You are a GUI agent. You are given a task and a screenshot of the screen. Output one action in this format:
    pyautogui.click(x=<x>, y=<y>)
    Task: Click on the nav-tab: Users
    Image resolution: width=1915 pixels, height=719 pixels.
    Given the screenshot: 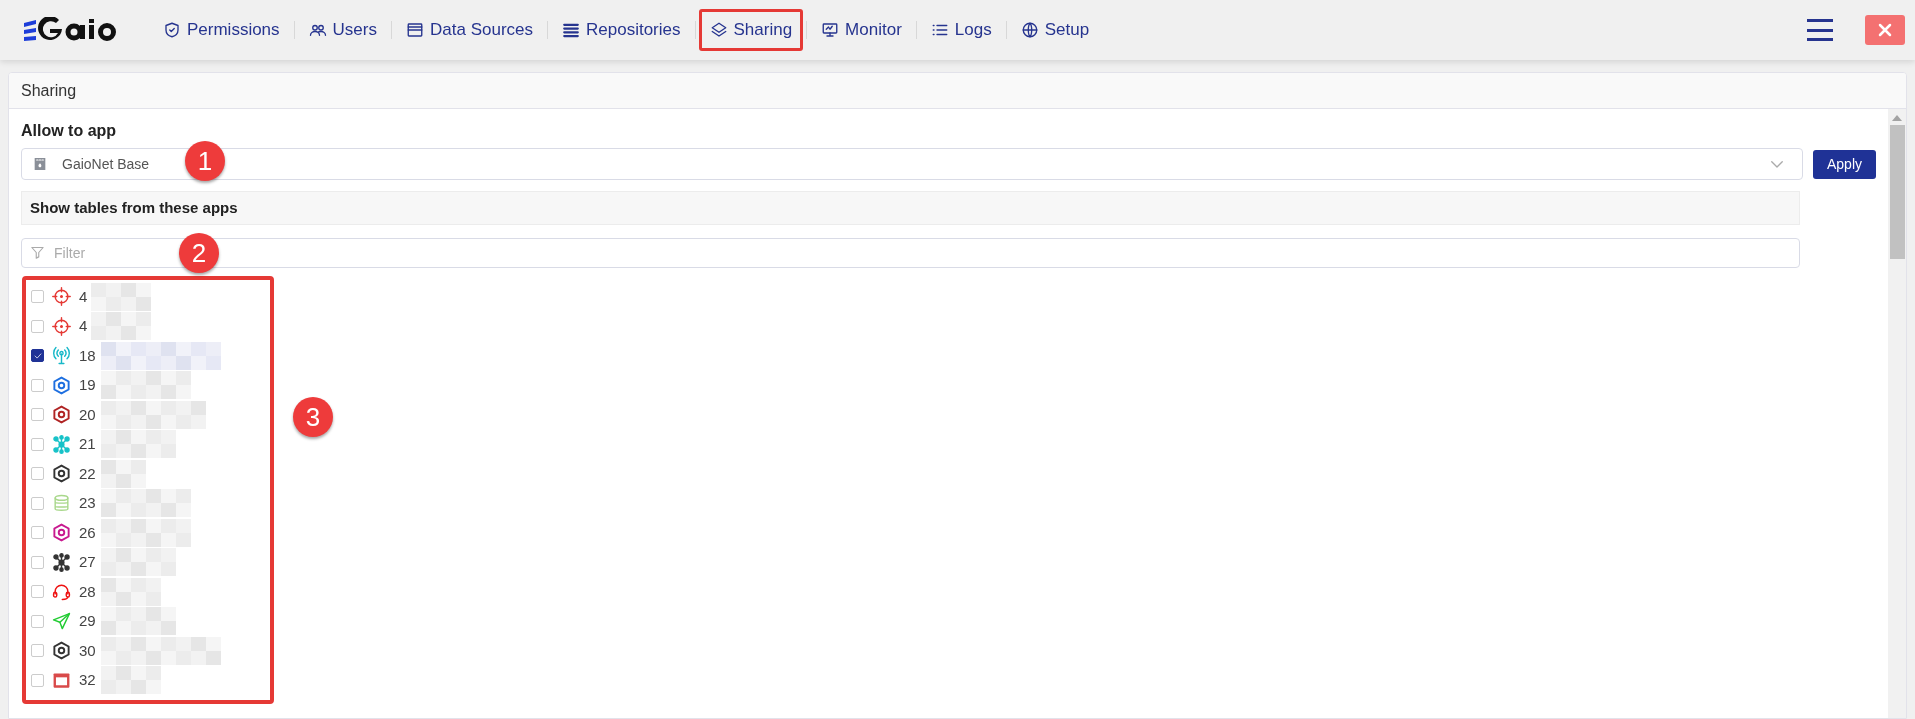 What is the action you would take?
    pyautogui.click(x=342, y=30)
    